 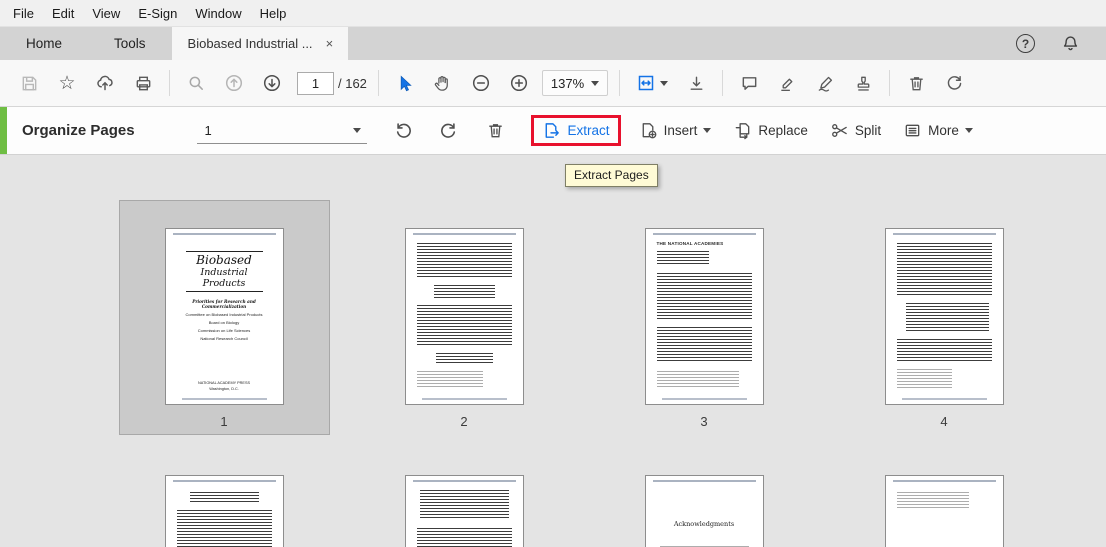 What do you see at coordinates (825, 83) in the screenshot?
I see `sign-pen-icon` at bounding box center [825, 83].